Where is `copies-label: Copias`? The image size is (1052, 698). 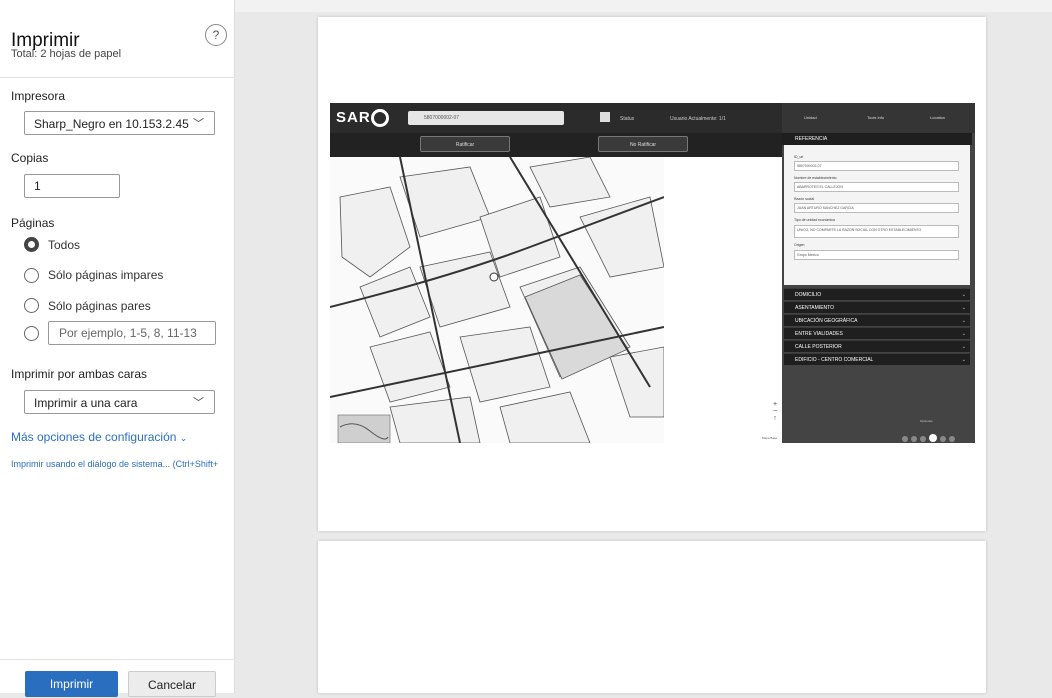
copies-label: Copias is located at coordinates (30, 158).